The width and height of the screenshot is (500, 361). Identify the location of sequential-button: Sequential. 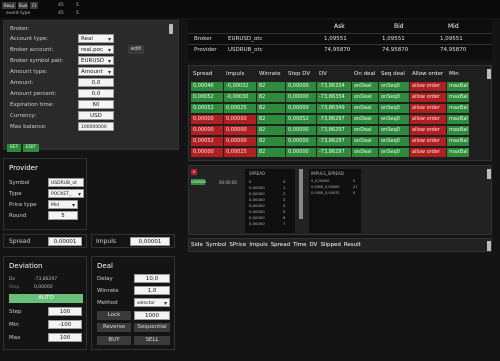
(152, 327).